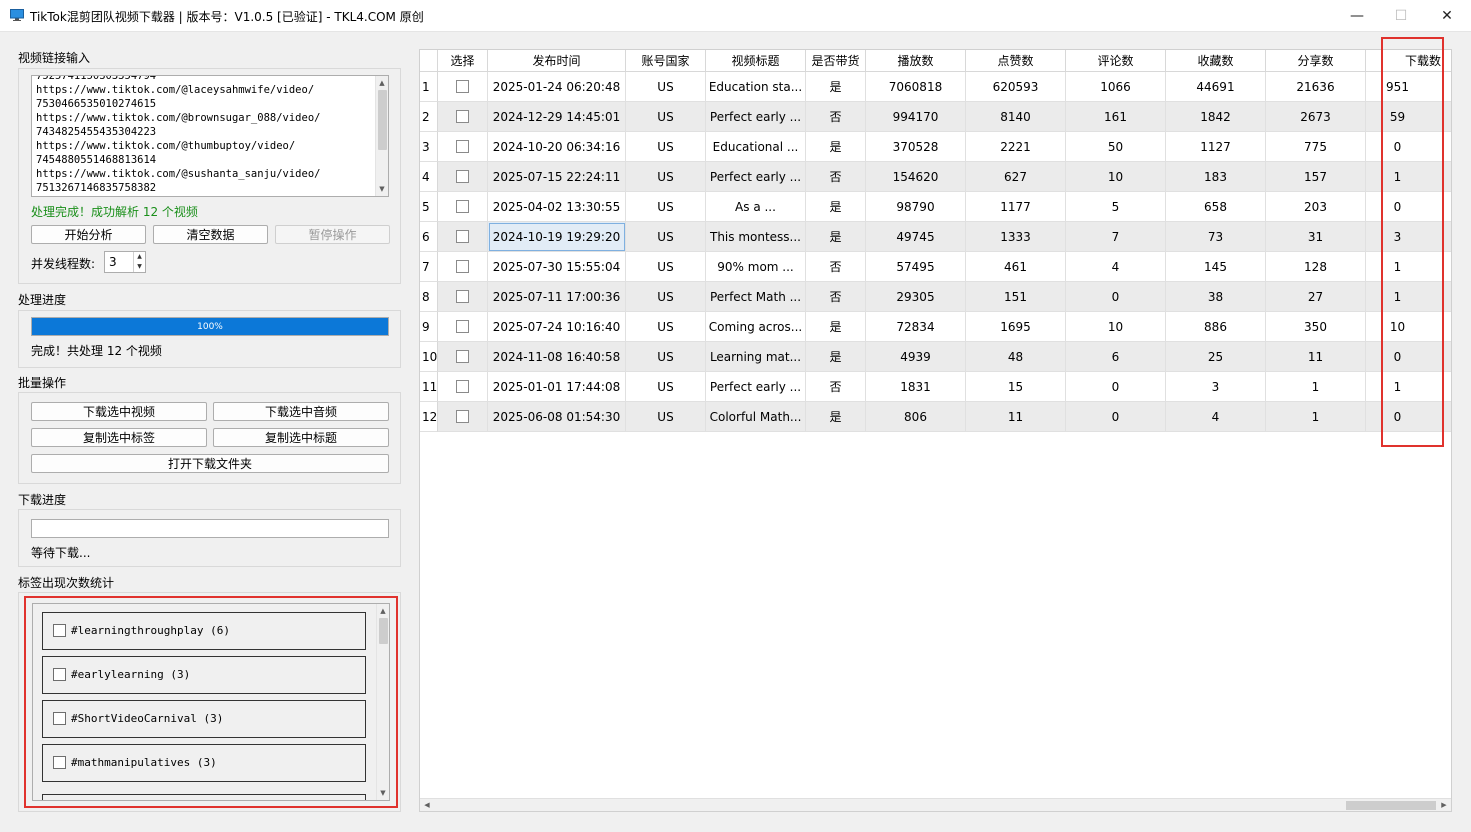 Image resolution: width=1471 pixels, height=832 pixels. What do you see at coordinates (836, 61) in the screenshot?
I see `column-header-commerce: 是否带货` at bounding box center [836, 61].